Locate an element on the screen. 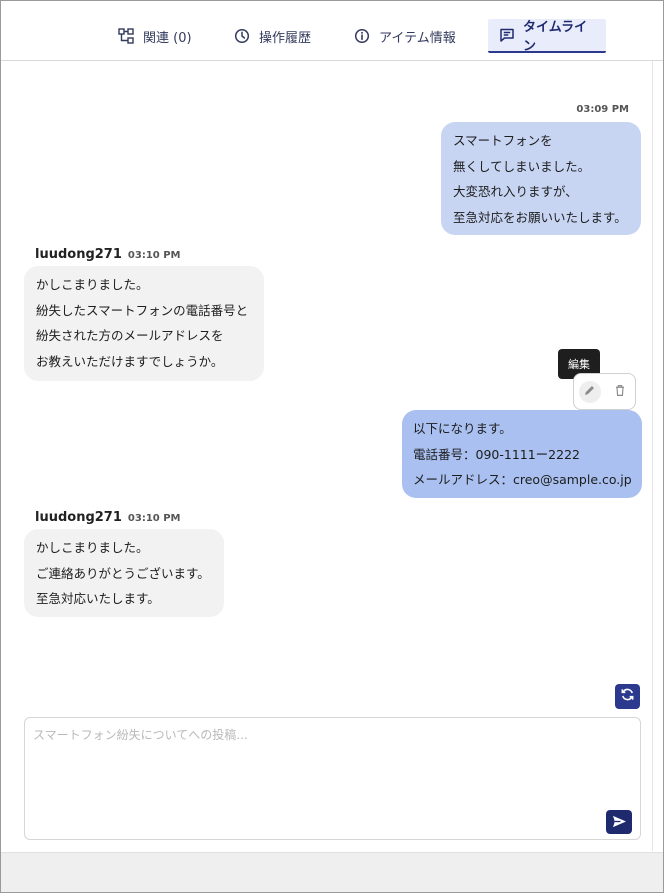 The width and height of the screenshot is (664, 893). message-line: スマートフォンを is located at coordinates (503, 140).